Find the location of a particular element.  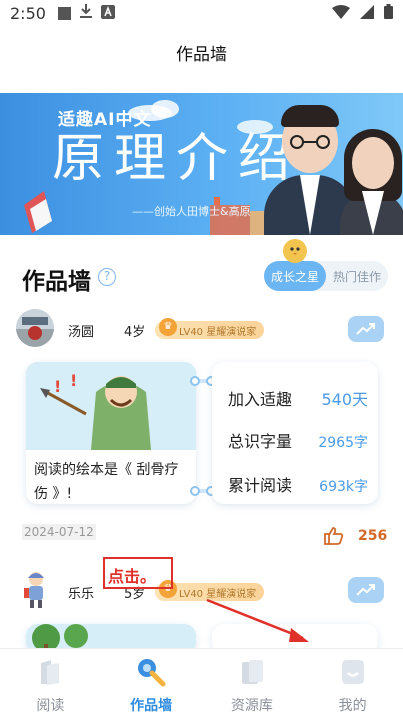

stat-value: 540天 is located at coordinates (344, 399).